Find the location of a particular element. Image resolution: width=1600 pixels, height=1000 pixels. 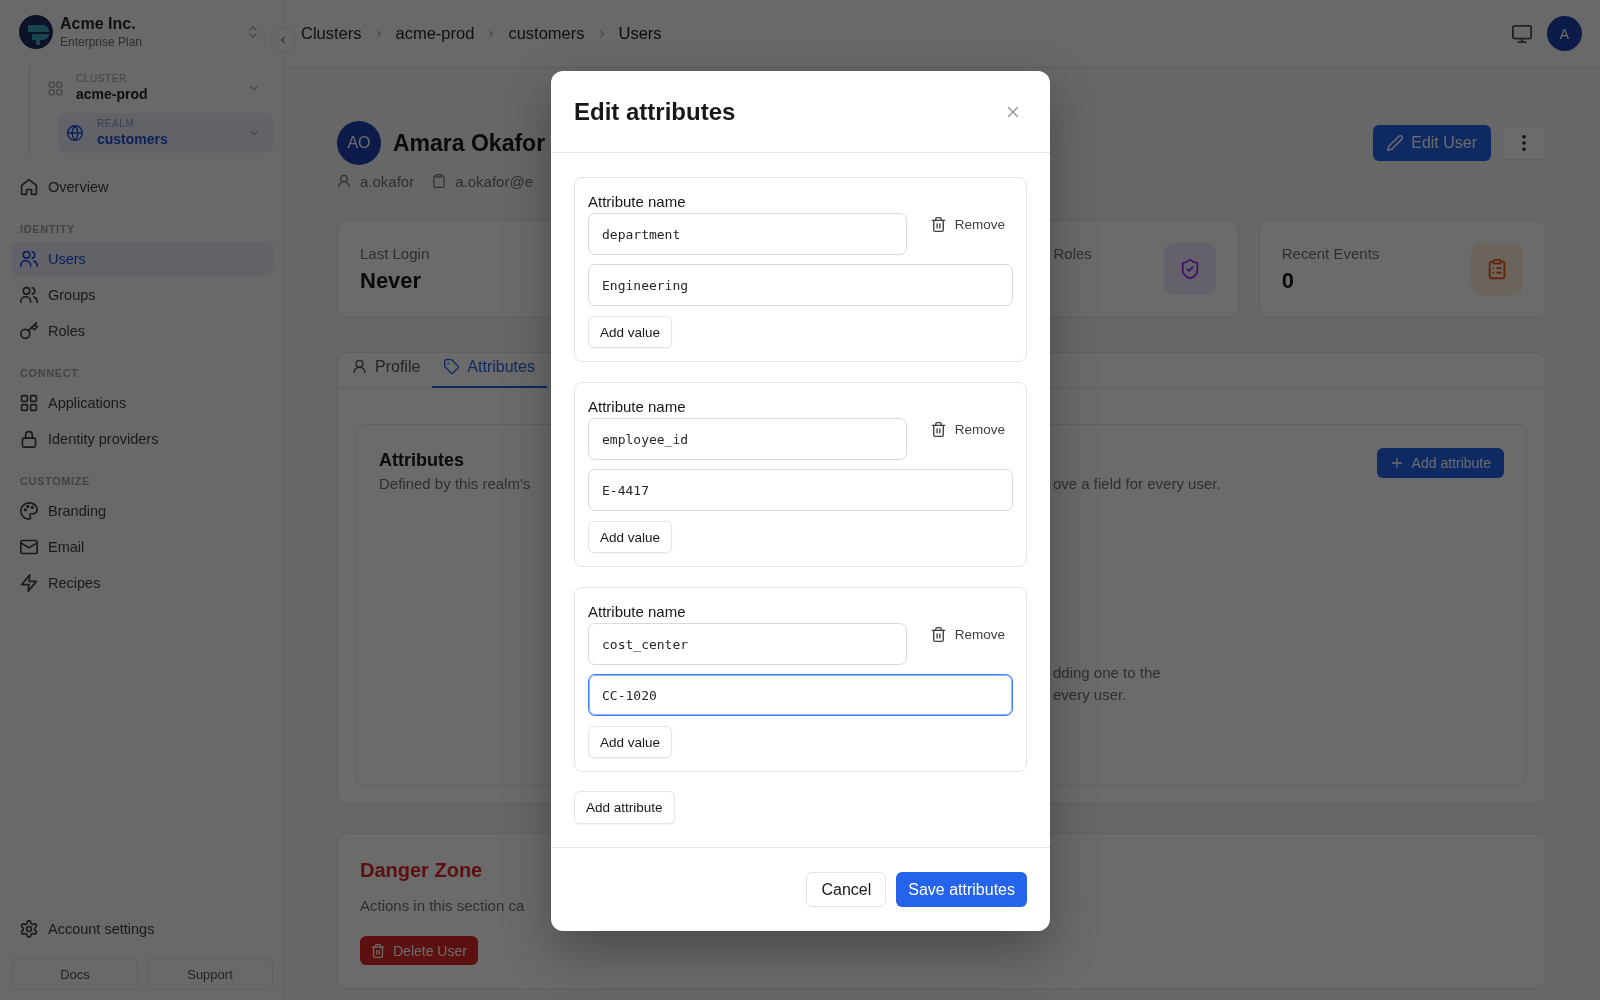

company-logo is located at coordinates (36, 32).